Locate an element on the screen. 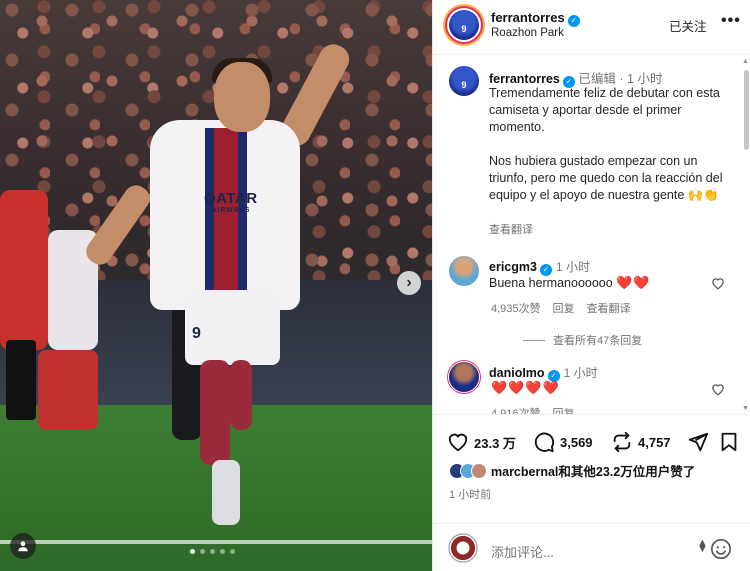 Image resolution: width=750 pixels, height=571 pixels. comment-icon is located at coordinates (544, 442).